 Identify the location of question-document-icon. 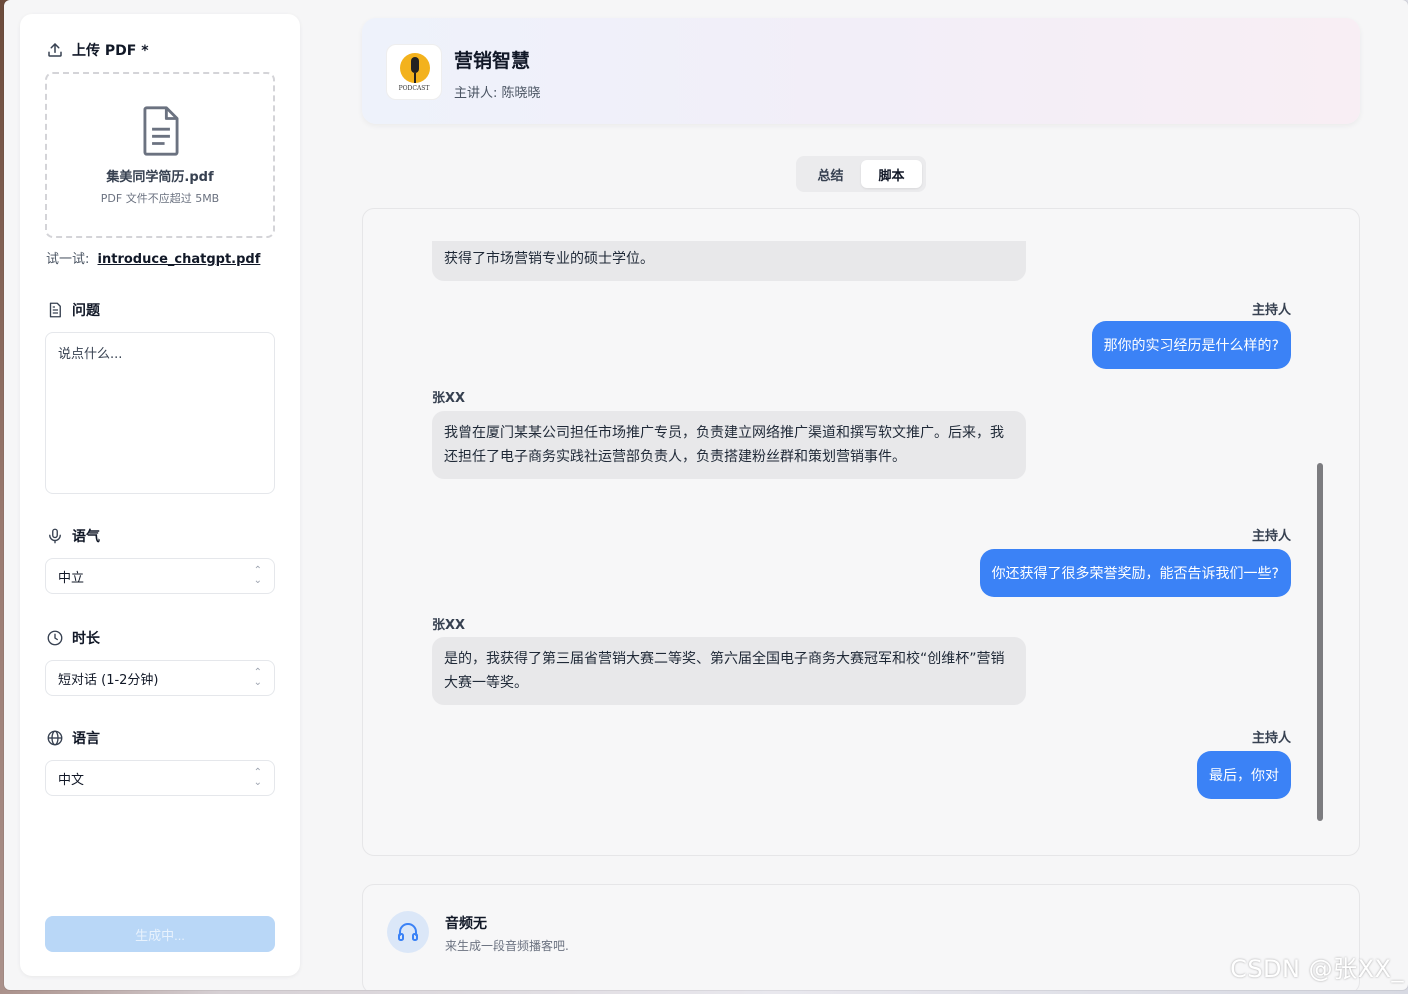
(55, 310).